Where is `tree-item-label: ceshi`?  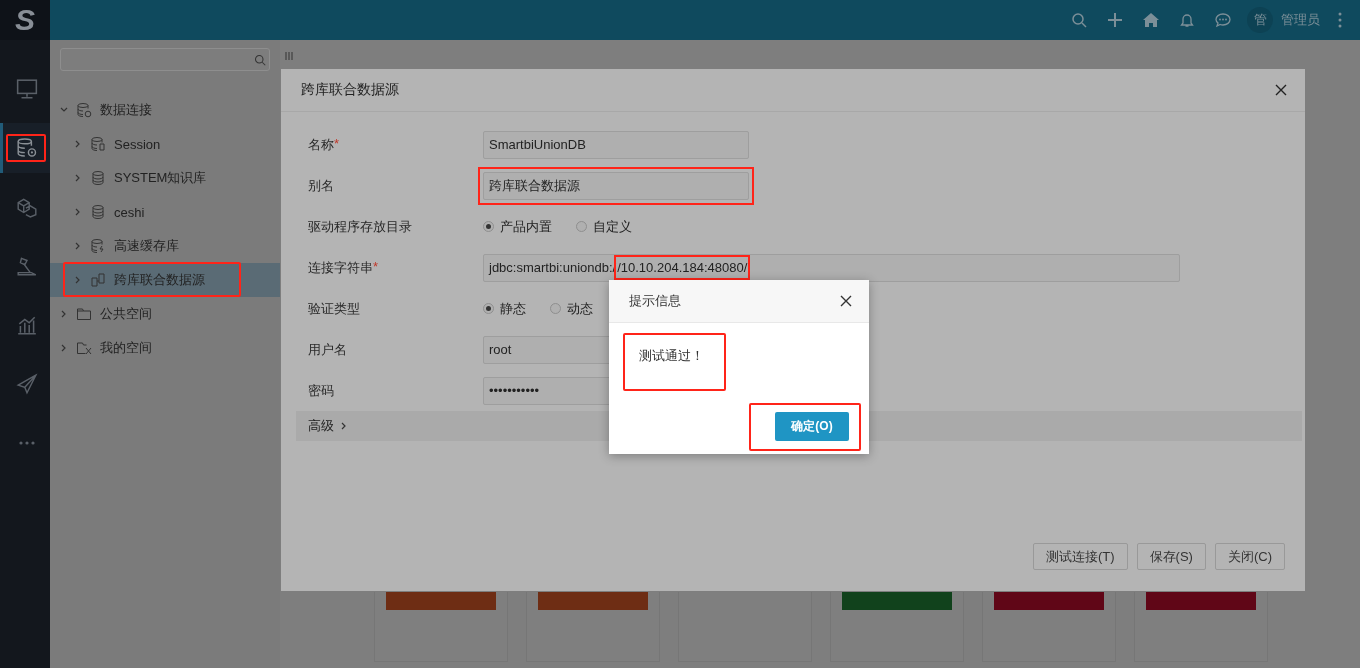
tree-item-label: ceshi is located at coordinates (129, 212).